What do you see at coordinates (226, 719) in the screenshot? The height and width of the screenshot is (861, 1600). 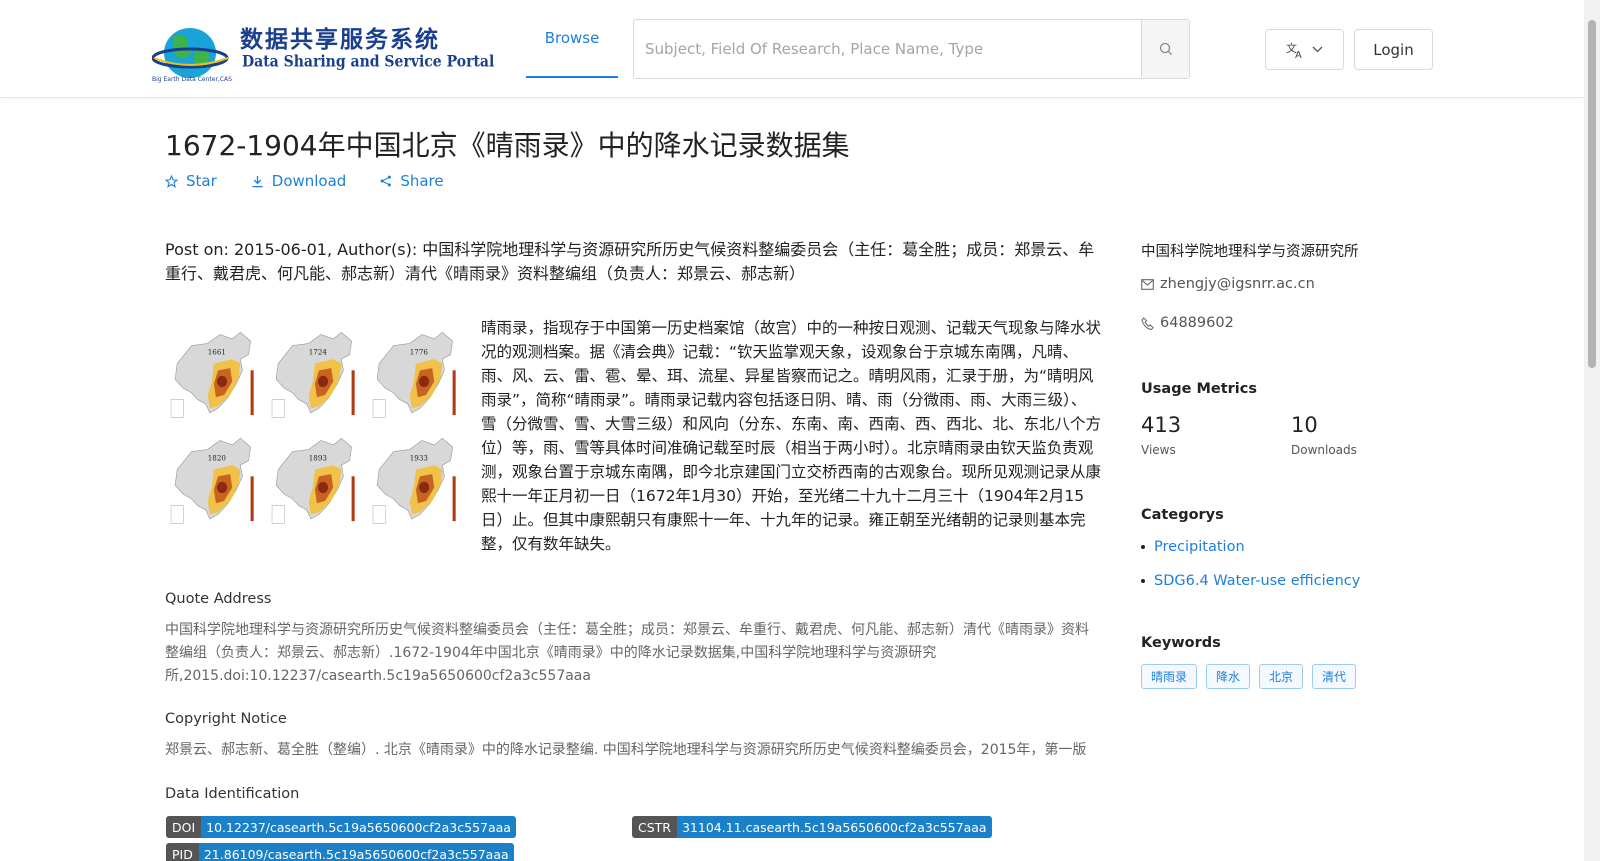 I see `copyright-heading: Copyright Notice` at bounding box center [226, 719].